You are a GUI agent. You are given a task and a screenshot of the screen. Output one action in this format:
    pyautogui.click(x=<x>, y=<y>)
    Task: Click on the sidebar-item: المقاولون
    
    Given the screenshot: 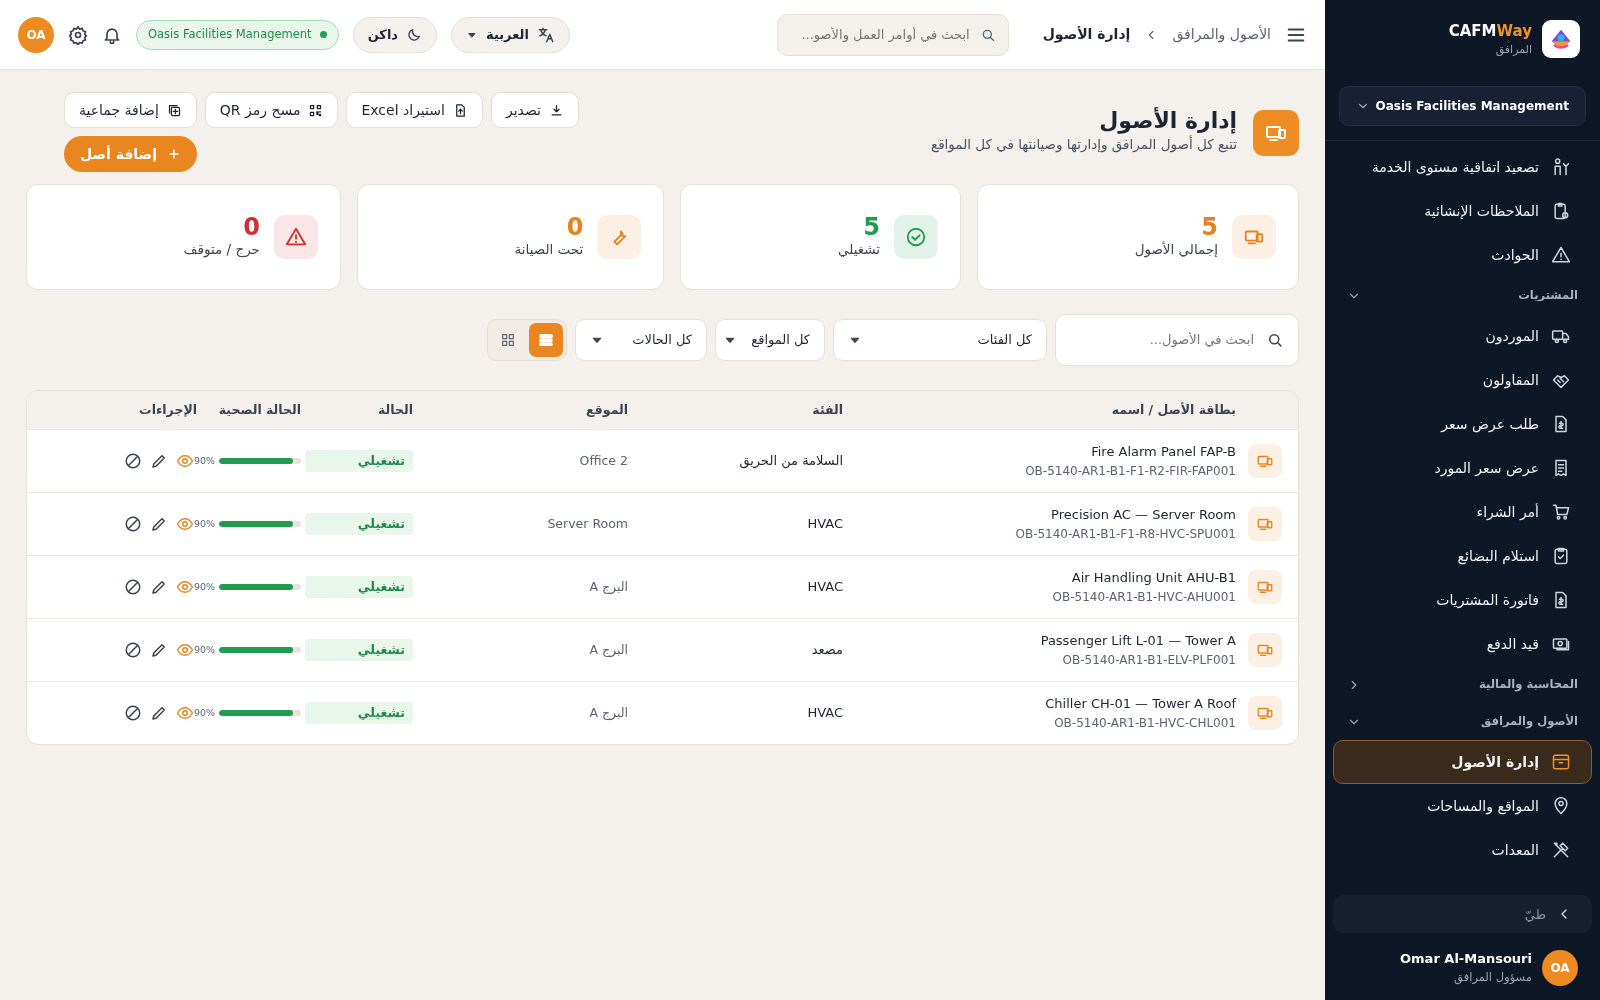 What is the action you would take?
    pyautogui.click(x=1462, y=380)
    